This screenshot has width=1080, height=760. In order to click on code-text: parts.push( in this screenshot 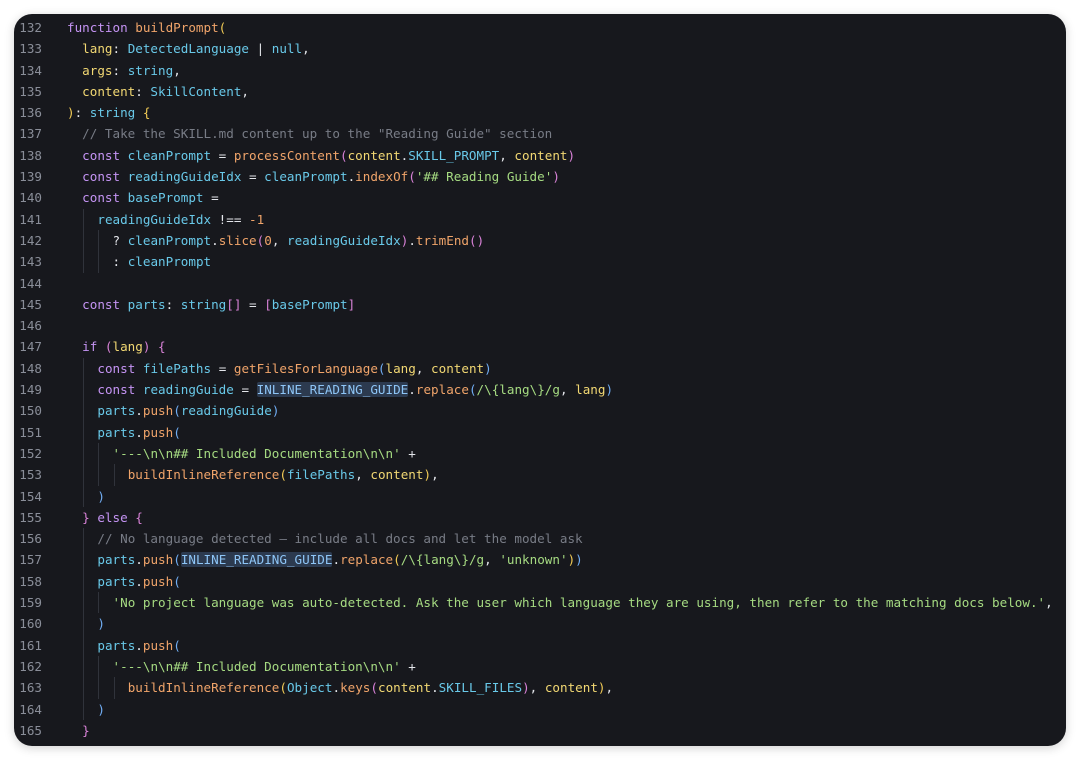, I will do `click(138, 581)`.